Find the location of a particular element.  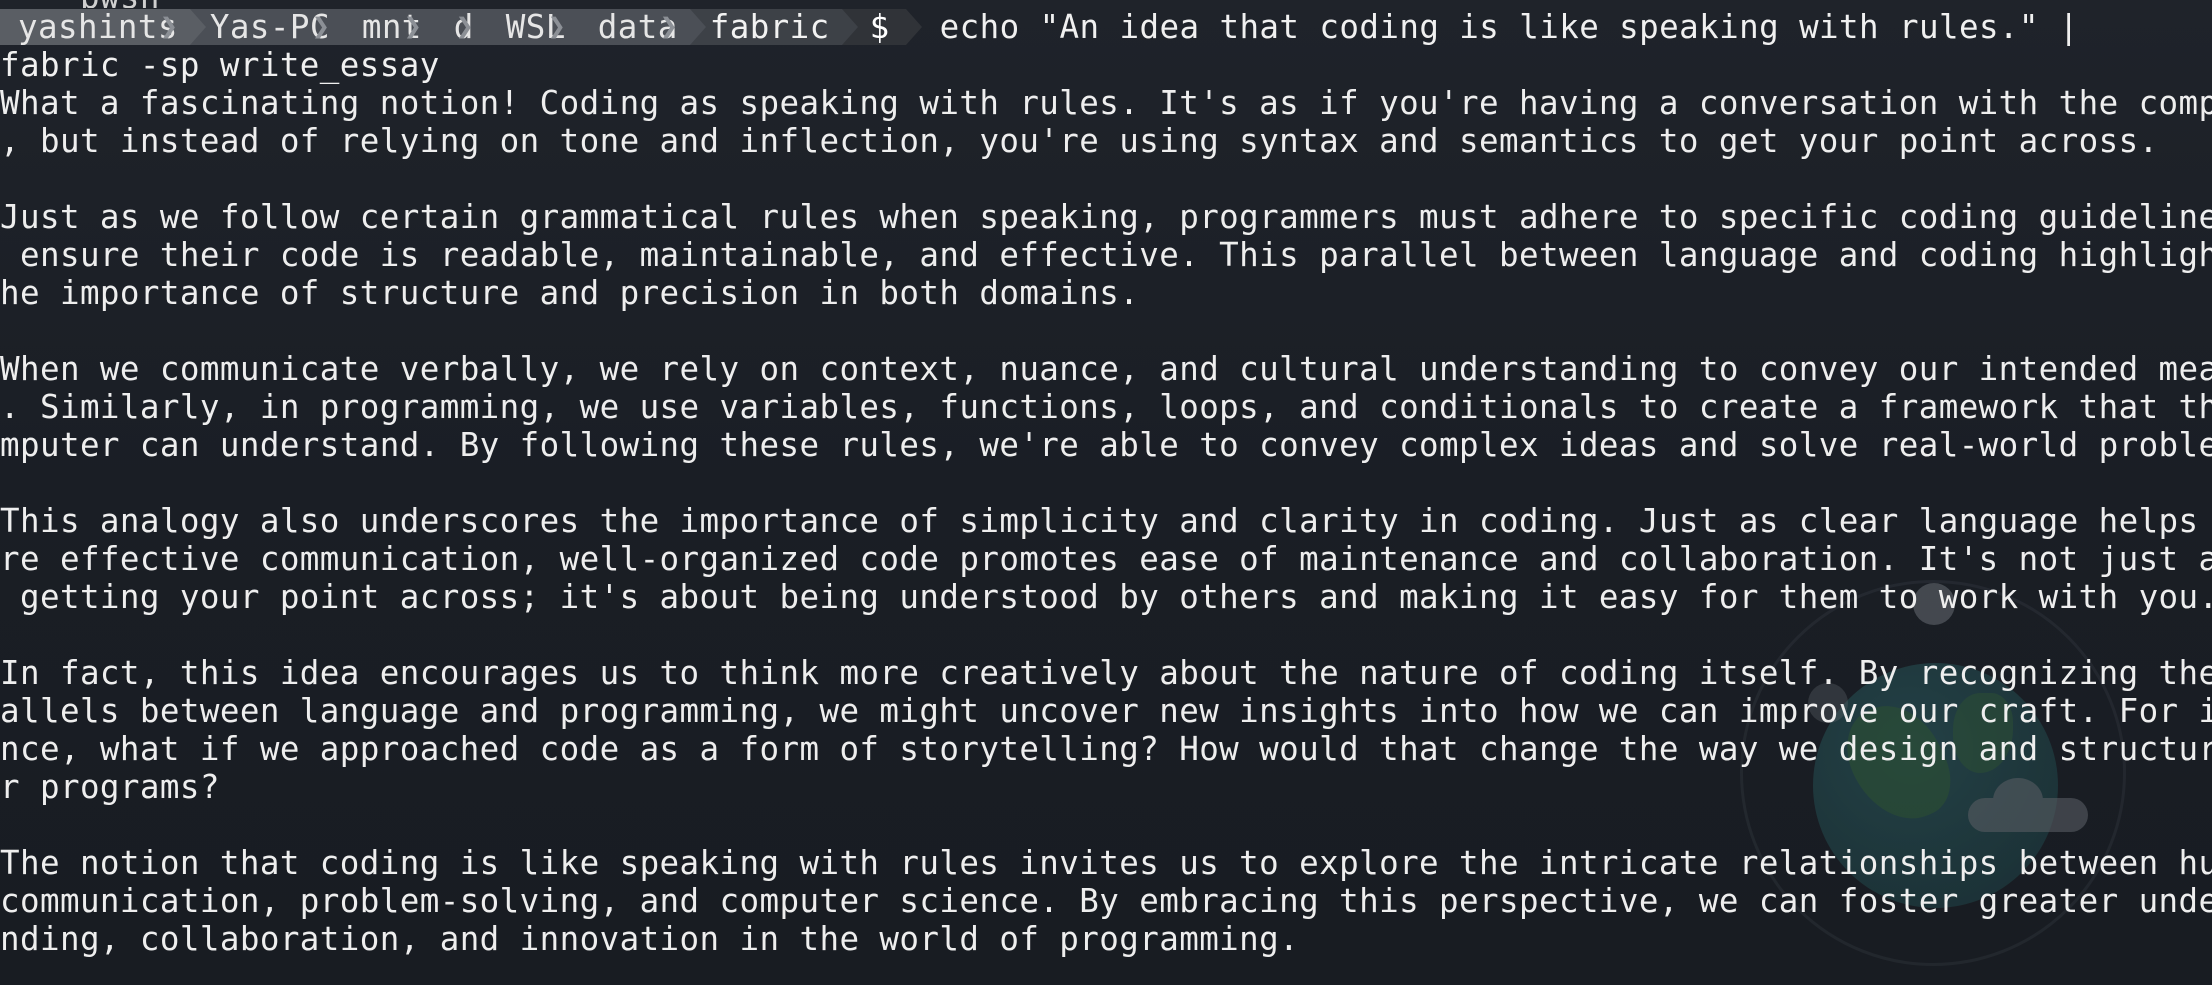

prompt-path-segment: yashints ❯ is located at coordinates (103, 27).